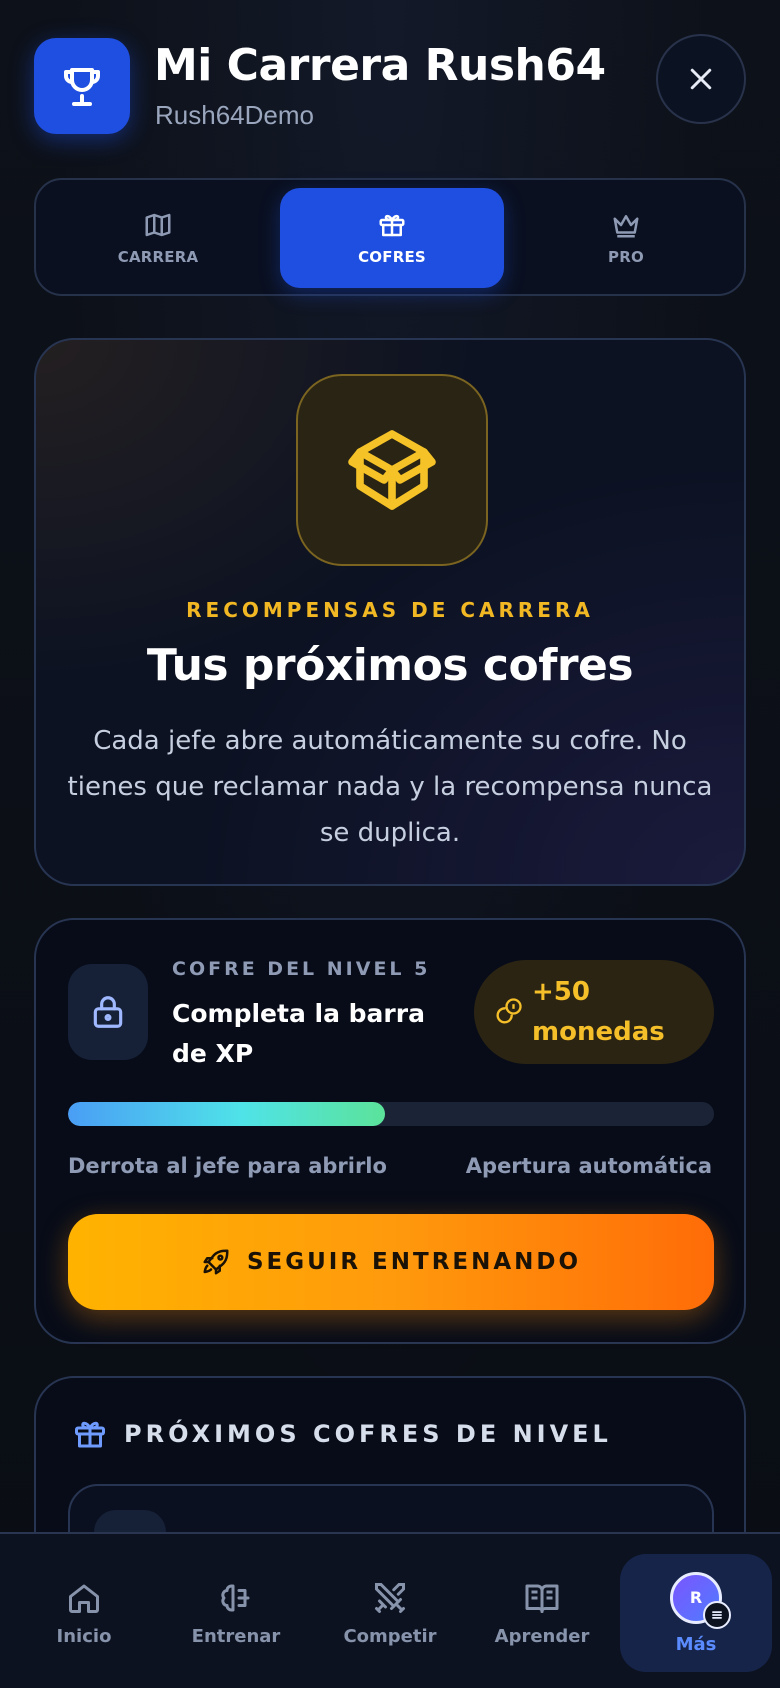  Describe the element at coordinates (236, 1613) in the screenshot. I see `nav-entrenar: Entrenar` at that location.